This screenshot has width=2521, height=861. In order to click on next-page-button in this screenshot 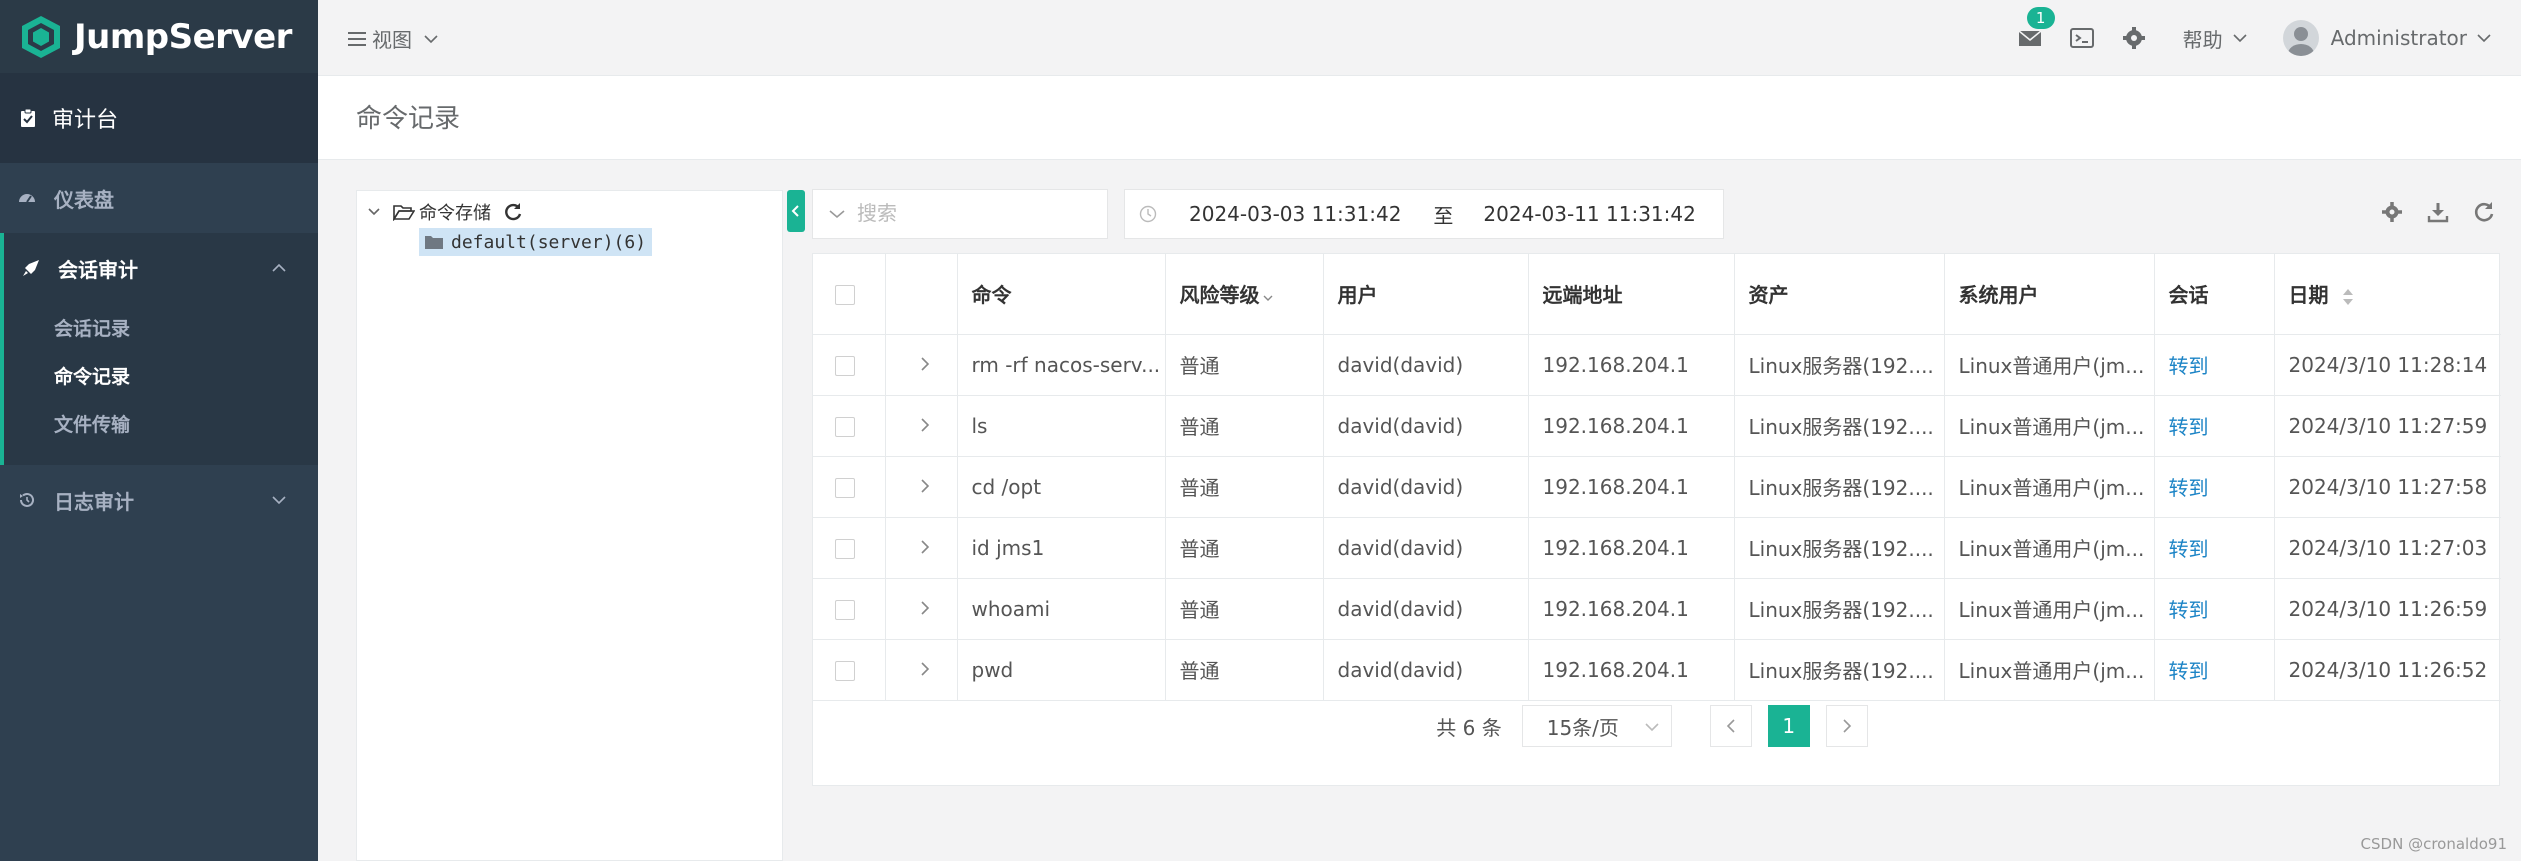, I will do `click(1846, 726)`.